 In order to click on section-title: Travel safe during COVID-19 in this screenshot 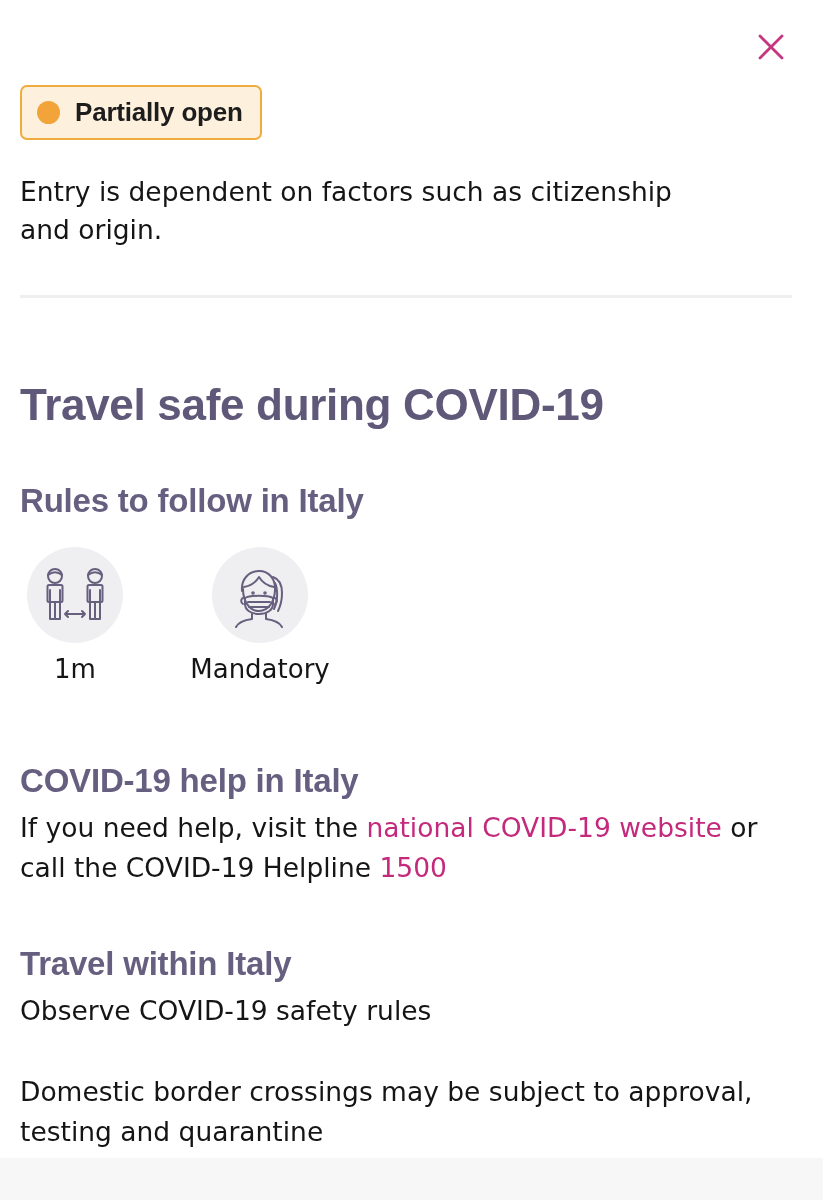, I will do `click(312, 405)`.